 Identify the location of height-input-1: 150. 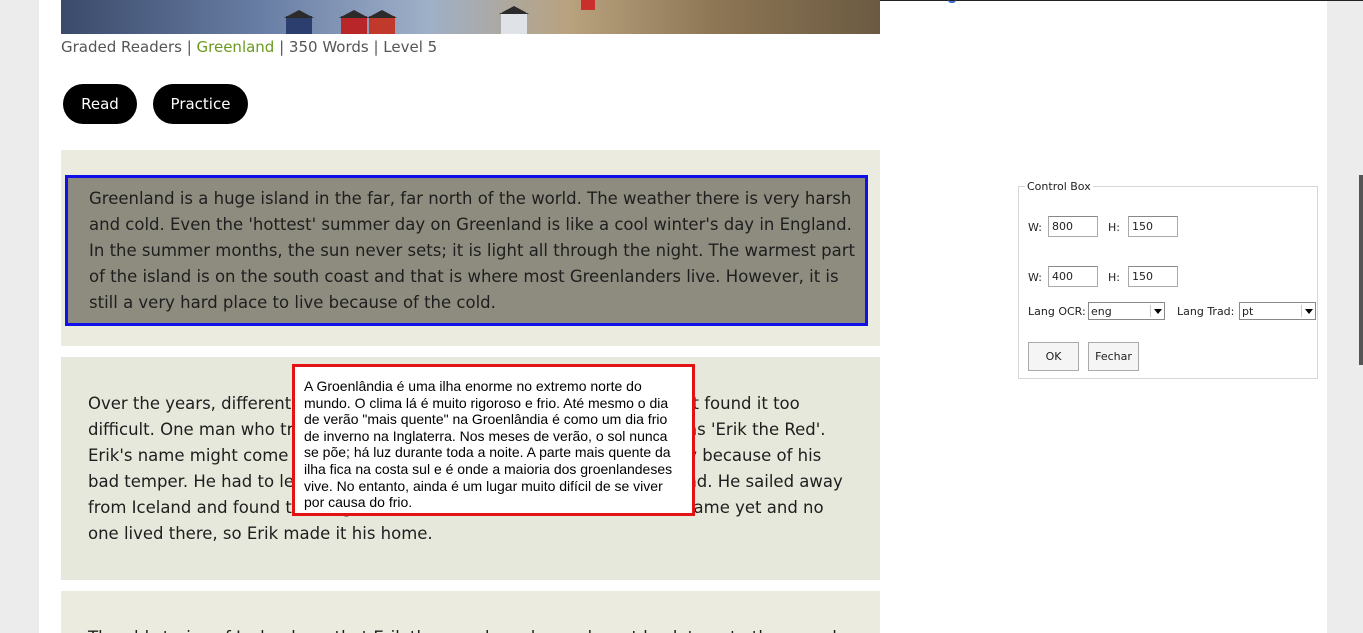
(1153, 226).